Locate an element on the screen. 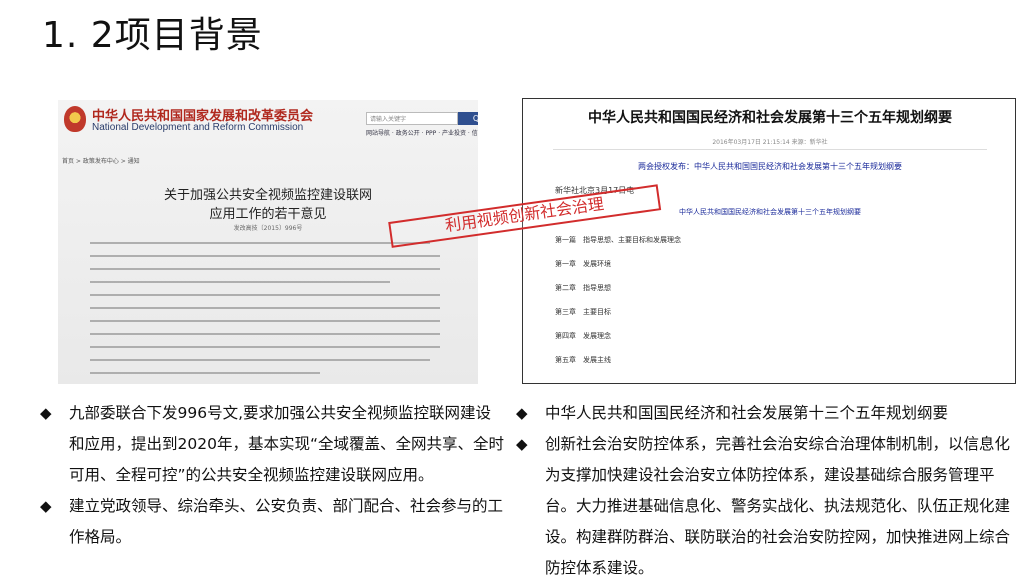 This screenshot has width=1024, height=584. ndrc-search-input: 请输入关键字 is located at coordinates (412, 118).